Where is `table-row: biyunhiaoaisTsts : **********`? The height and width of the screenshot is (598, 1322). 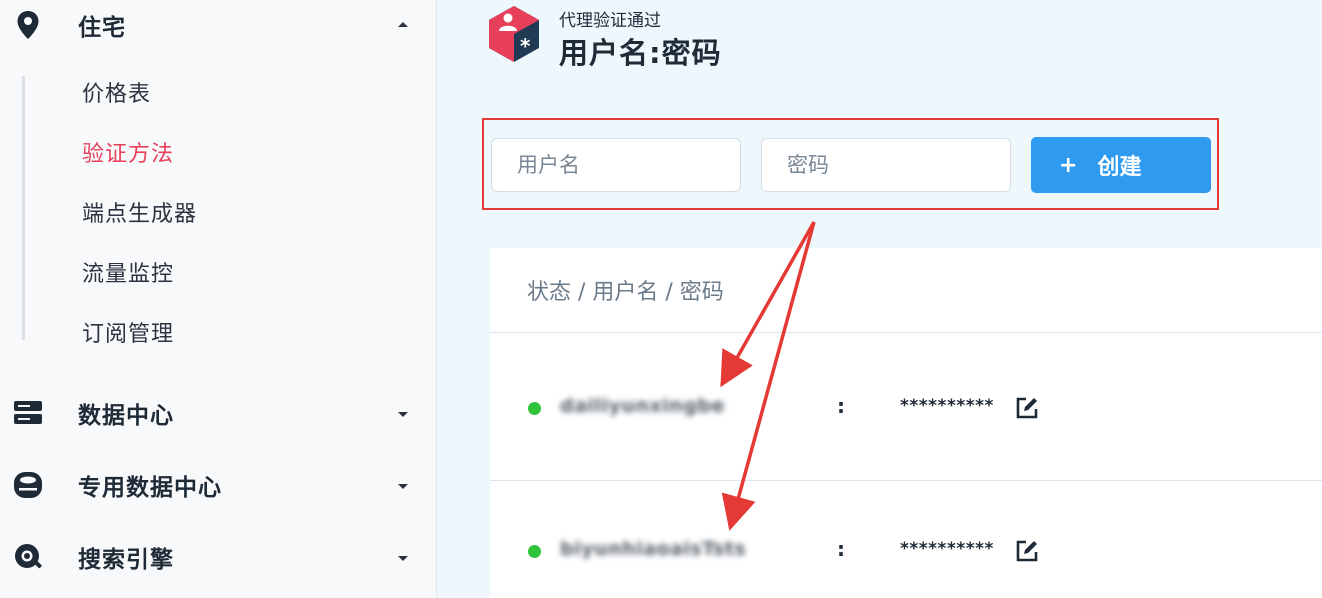 table-row: biyunhiaoaisTsts : ********** is located at coordinates (906, 539).